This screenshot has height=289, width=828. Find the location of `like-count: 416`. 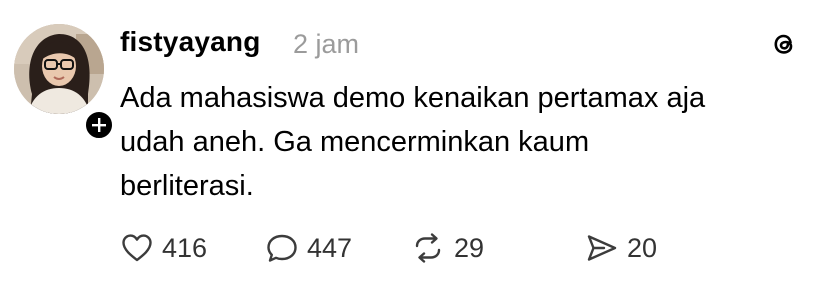

like-count: 416 is located at coordinates (185, 248).